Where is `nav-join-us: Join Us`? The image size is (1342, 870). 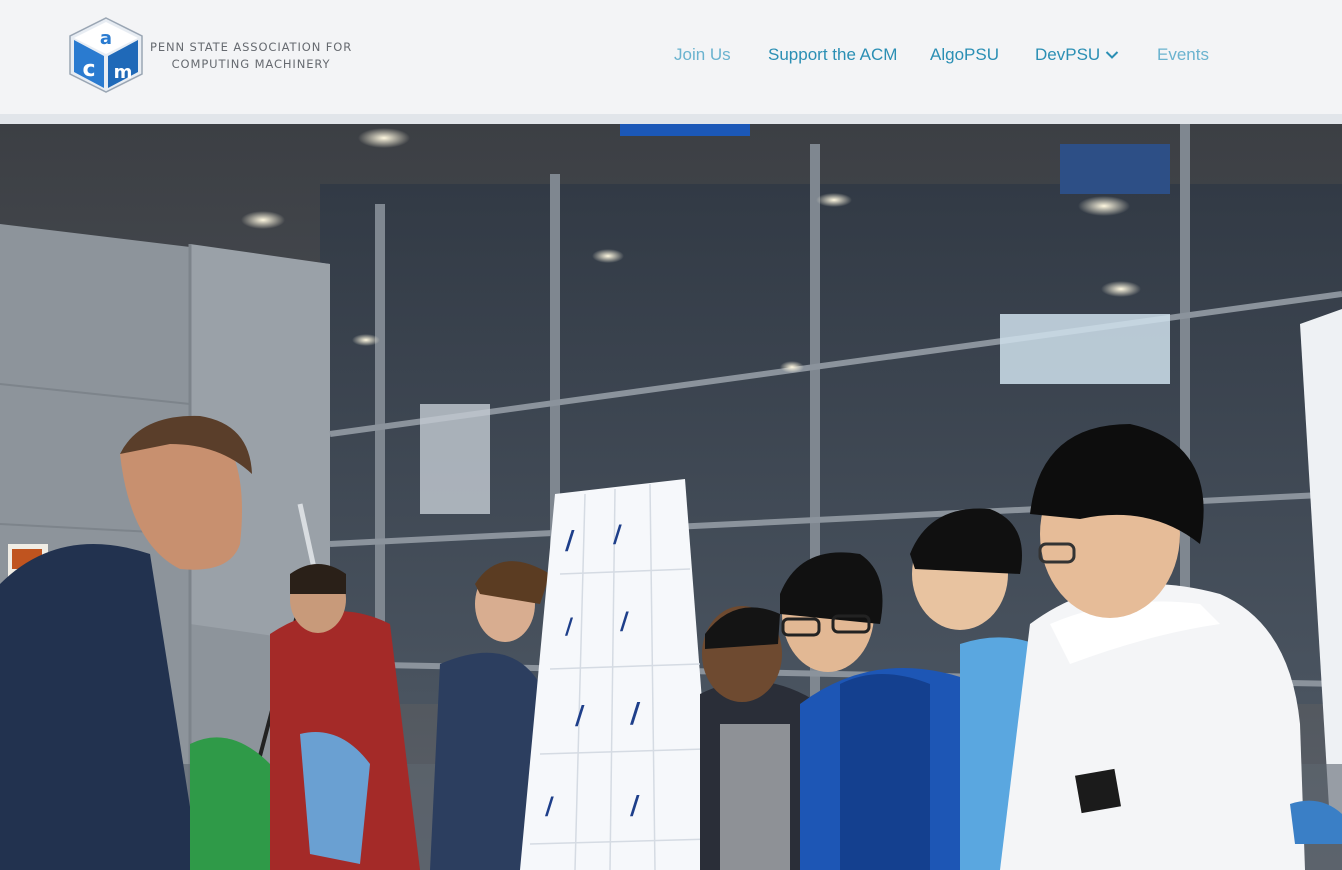
nav-join-us: Join Us is located at coordinates (702, 55).